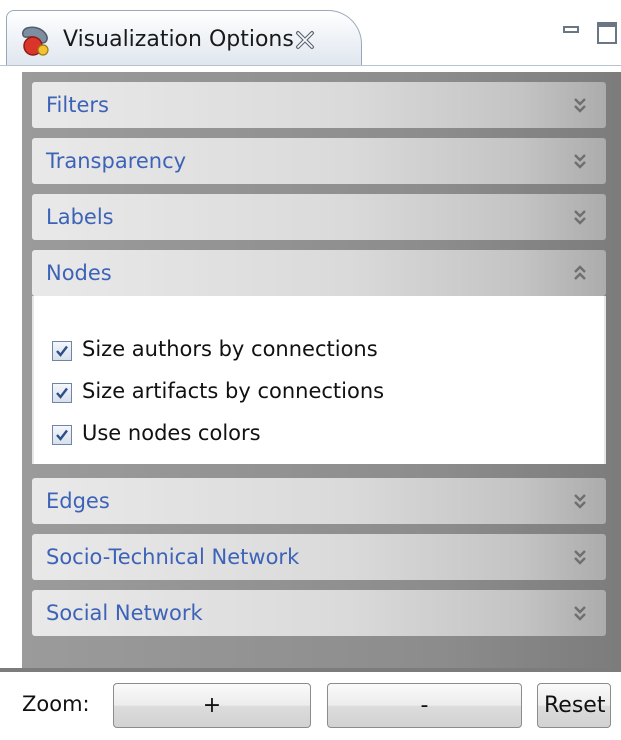  What do you see at coordinates (574, 705) in the screenshot?
I see `reset-button: Reset` at bounding box center [574, 705].